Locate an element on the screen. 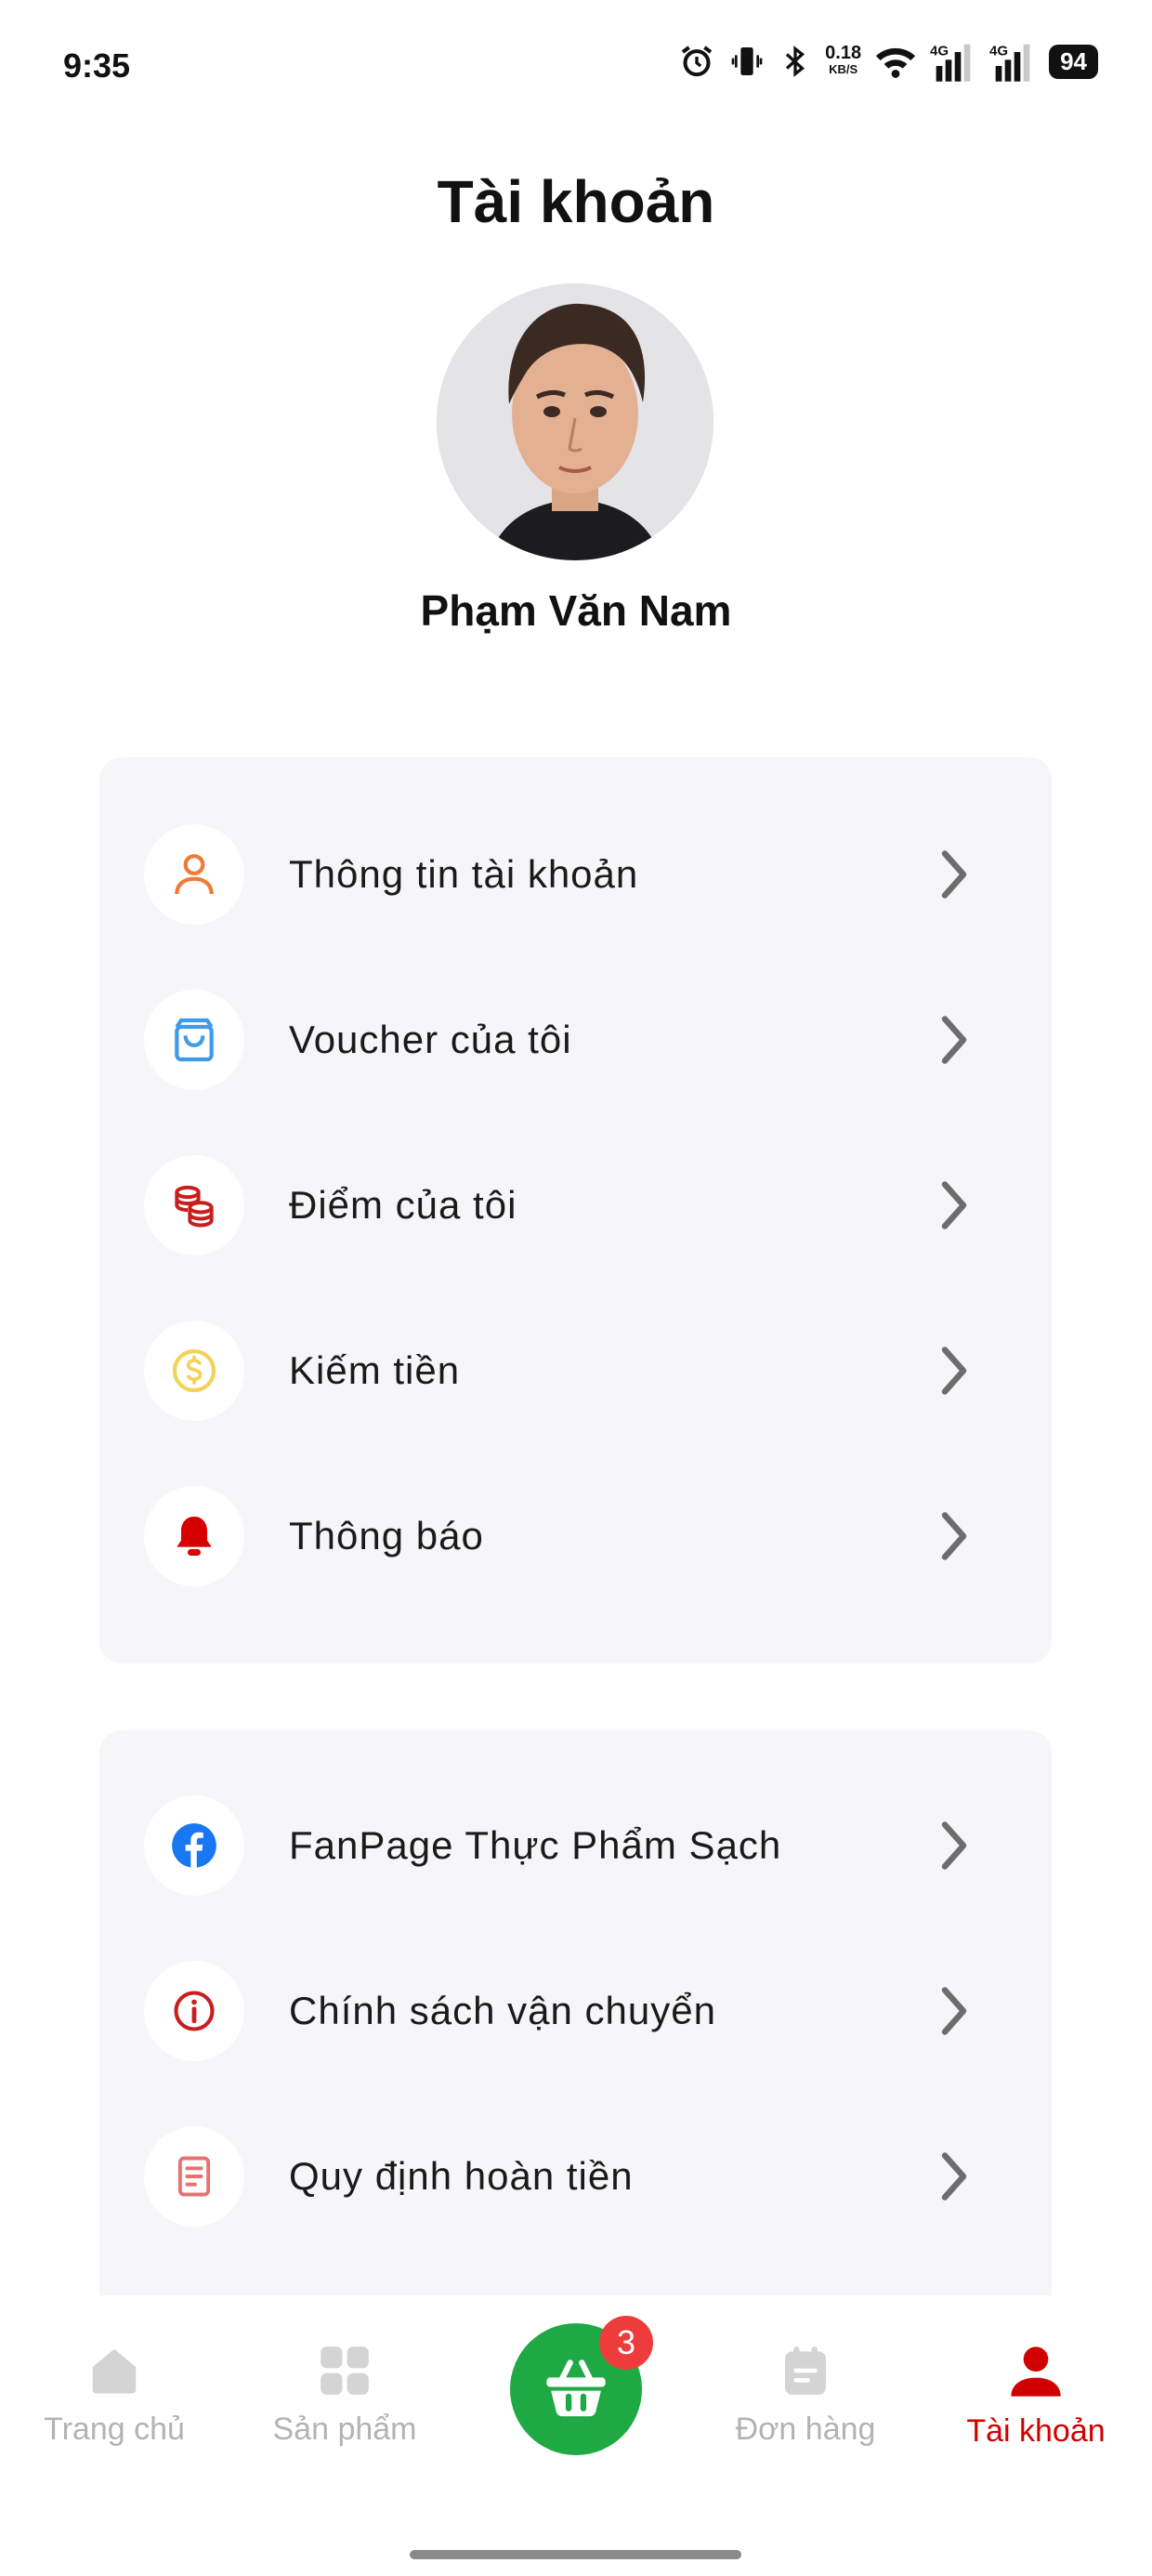  nav-account: Tài khoản is located at coordinates (1036, 2396).